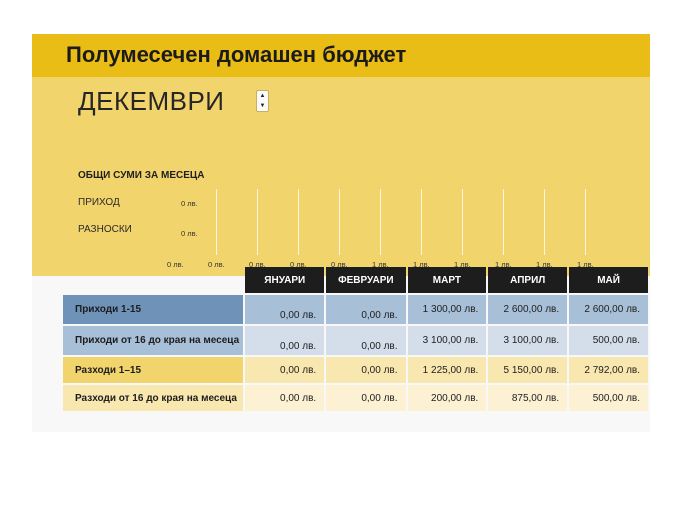 Image resolution: width=675 pixels, height=520 pixels. What do you see at coordinates (608, 370) in the screenshot?
I see `table-cell: 2 792,00 лв.` at bounding box center [608, 370].